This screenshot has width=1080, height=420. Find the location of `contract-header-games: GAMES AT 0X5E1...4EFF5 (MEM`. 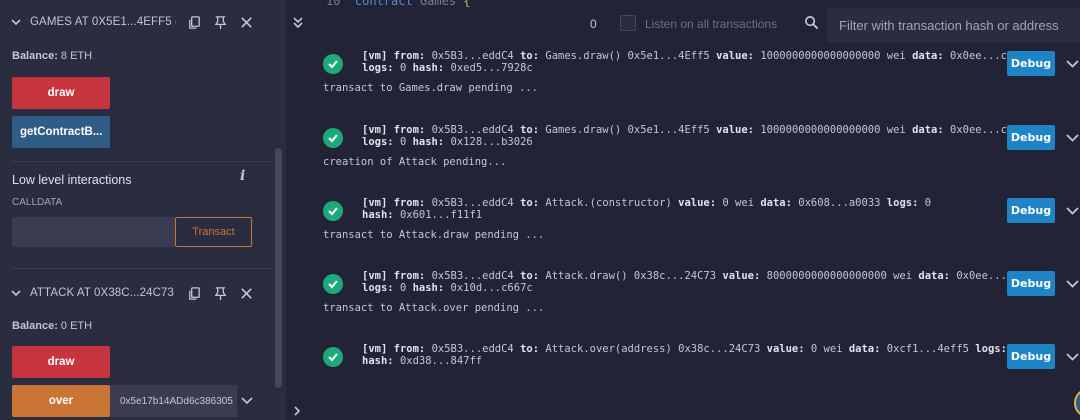

contract-header-games: GAMES AT 0X5E1...4EFF5 (MEM is located at coordinates (131, 22).